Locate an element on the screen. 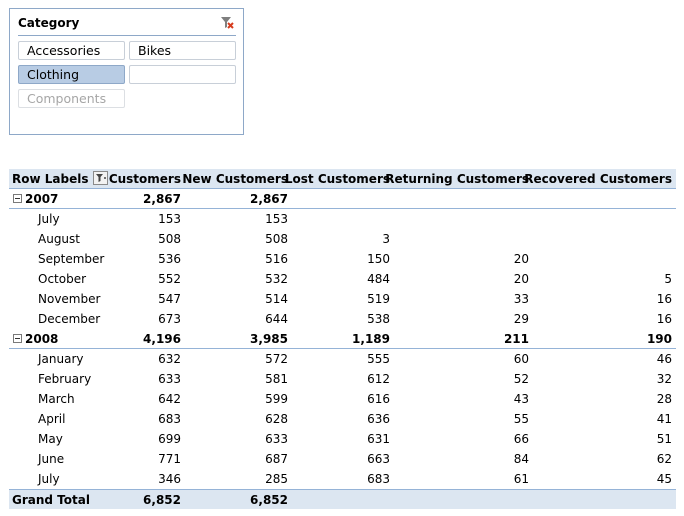  month-row: August 508 508 3 is located at coordinates (342, 239).